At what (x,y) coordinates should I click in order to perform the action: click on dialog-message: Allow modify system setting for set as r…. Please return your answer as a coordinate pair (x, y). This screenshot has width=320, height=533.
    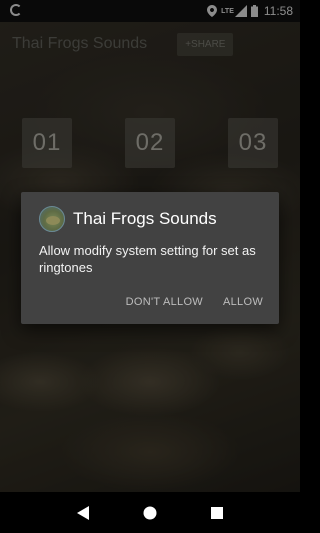
    Looking at the image, I should click on (147, 259).